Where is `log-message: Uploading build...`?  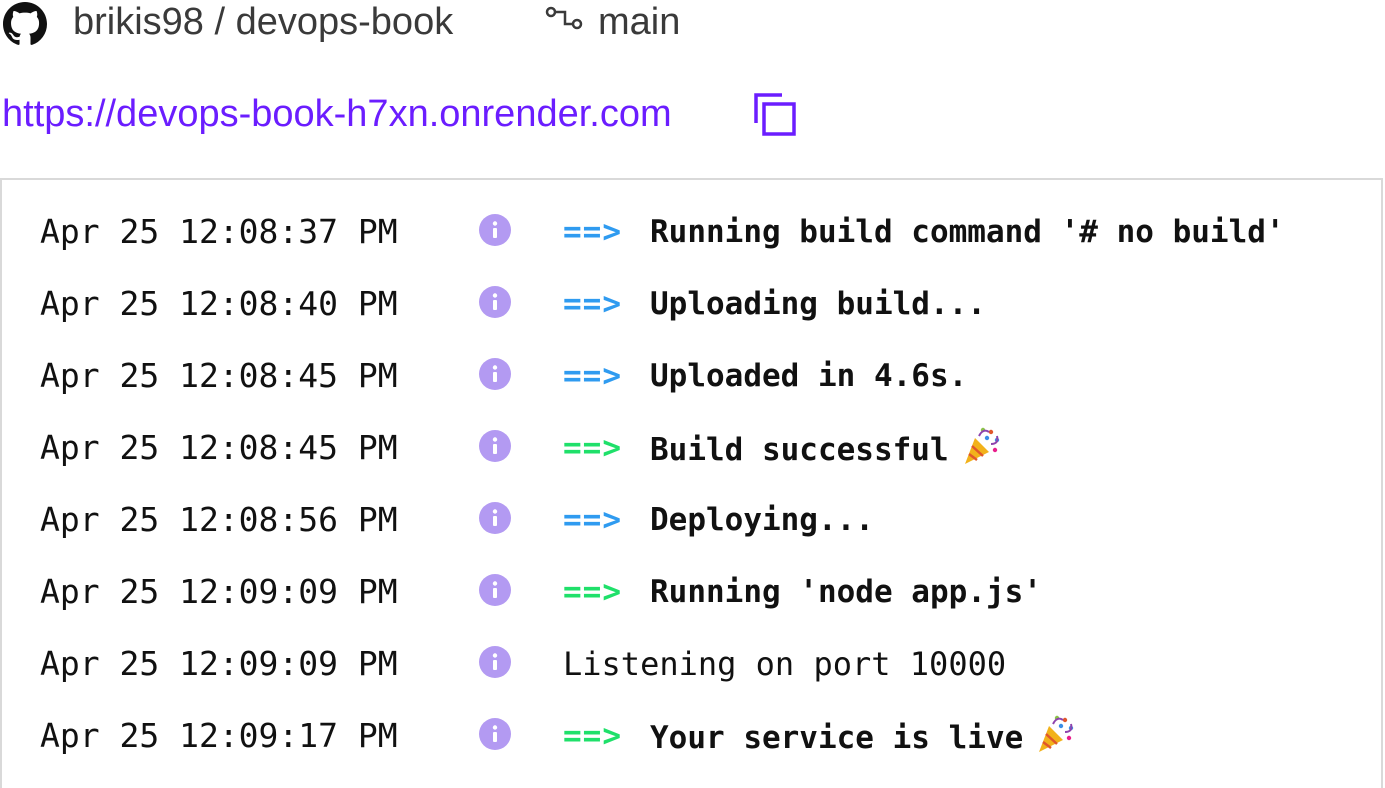
log-message: Uploading build... is located at coordinates (818, 304).